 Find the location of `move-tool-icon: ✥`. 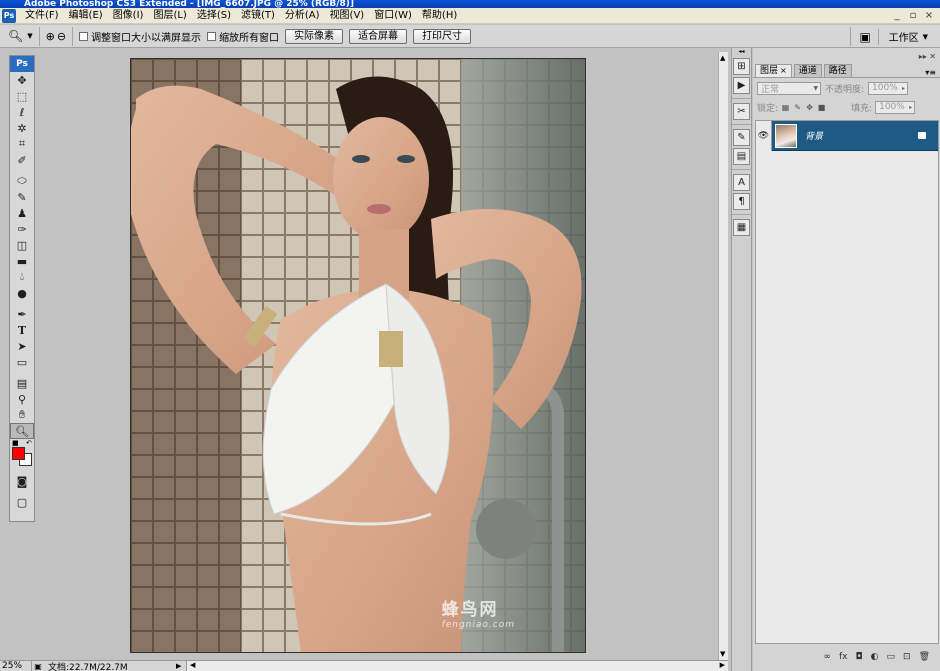

move-tool-icon: ✥ is located at coordinates (22, 80).